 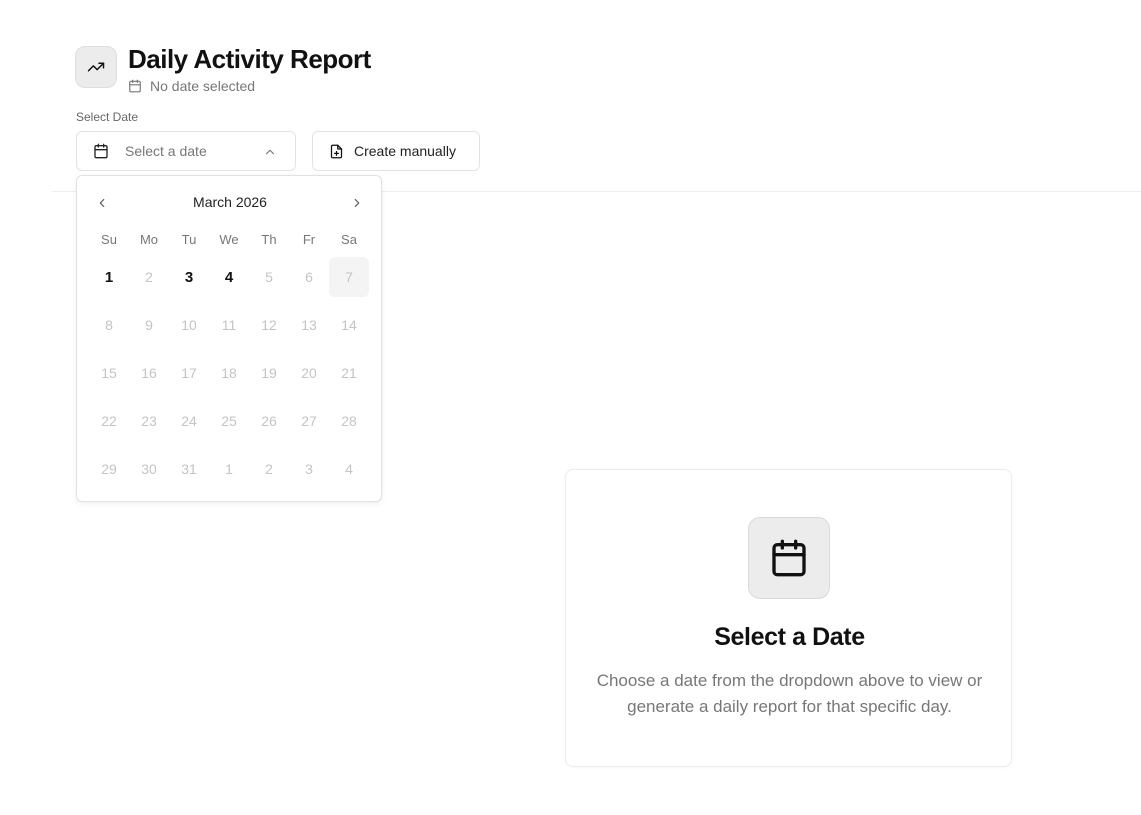 What do you see at coordinates (269, 325) in the screenshot?
I see `calendar-day: 12` at bounding box center [269, 325].